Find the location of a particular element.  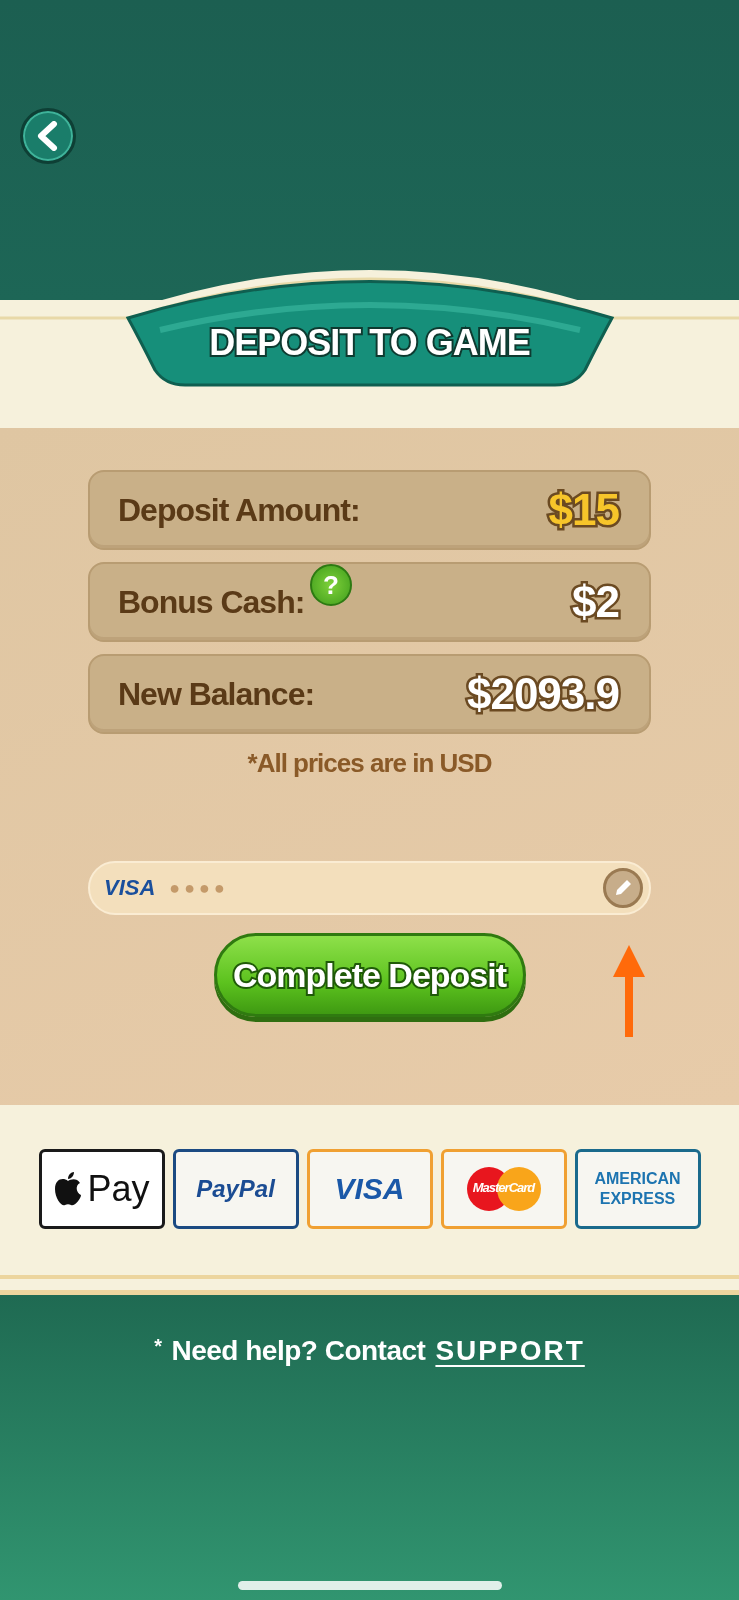

row-label: Deposit Amount: is located at coordinates (239, 510).